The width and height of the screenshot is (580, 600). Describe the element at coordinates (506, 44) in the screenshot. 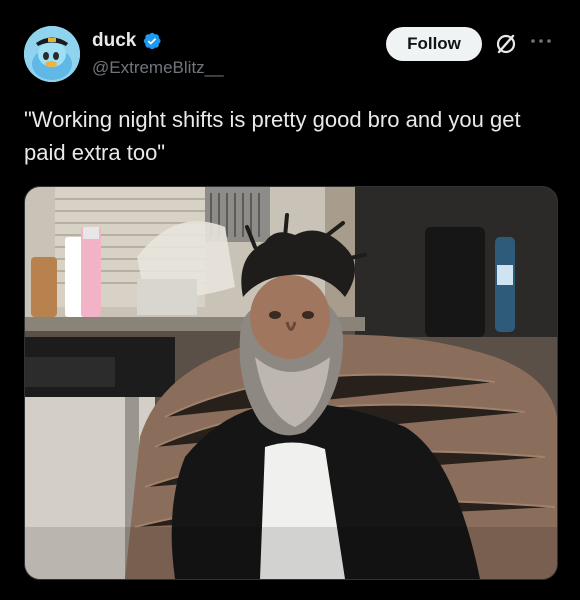

I see `grok-icon` at that location.